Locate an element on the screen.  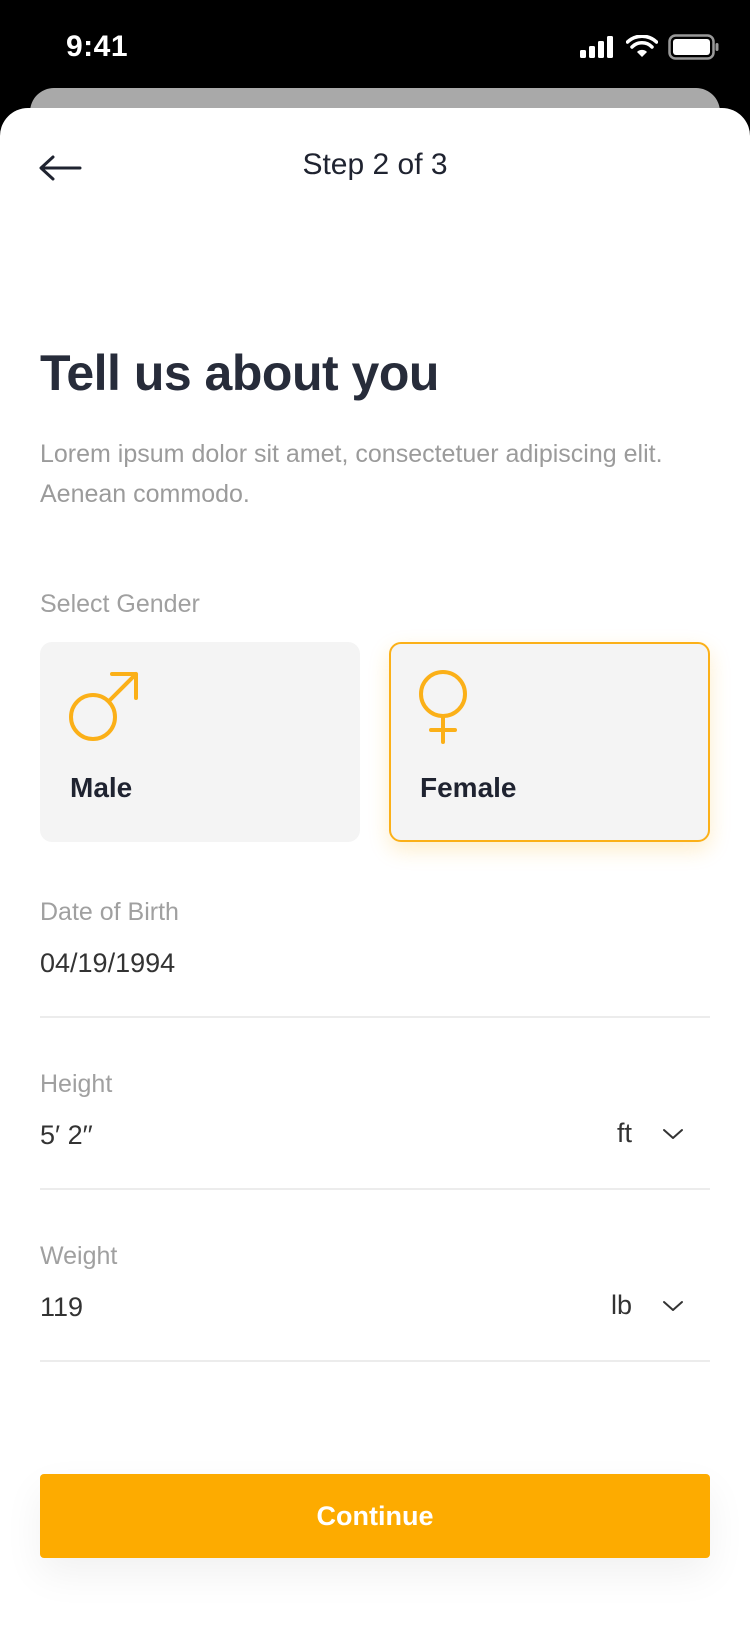
date-of-birth-label: Date of Birth is located at coordinates (109, 912).